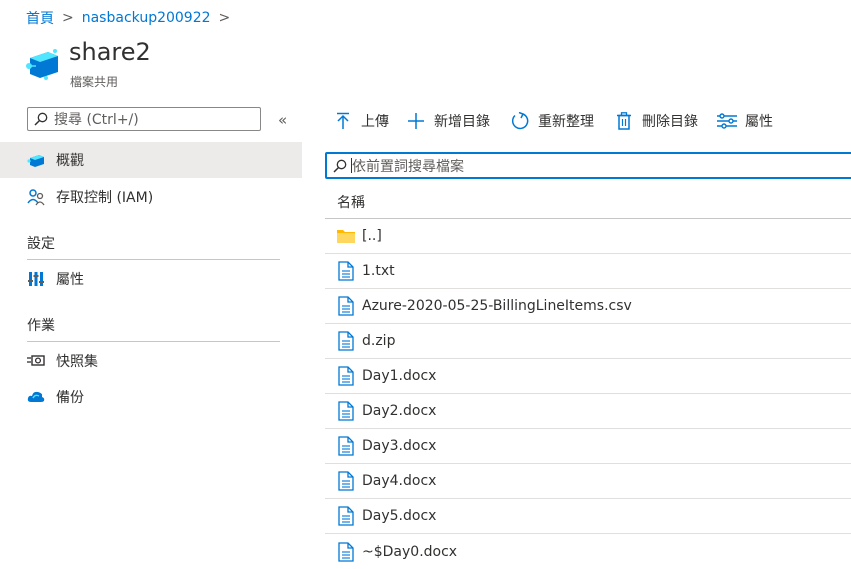 This screenshot has width=851, height=569. Describe the element at coordinates (399, 516) in the screenshot. I see `file-name: Day5.docx` at that location.